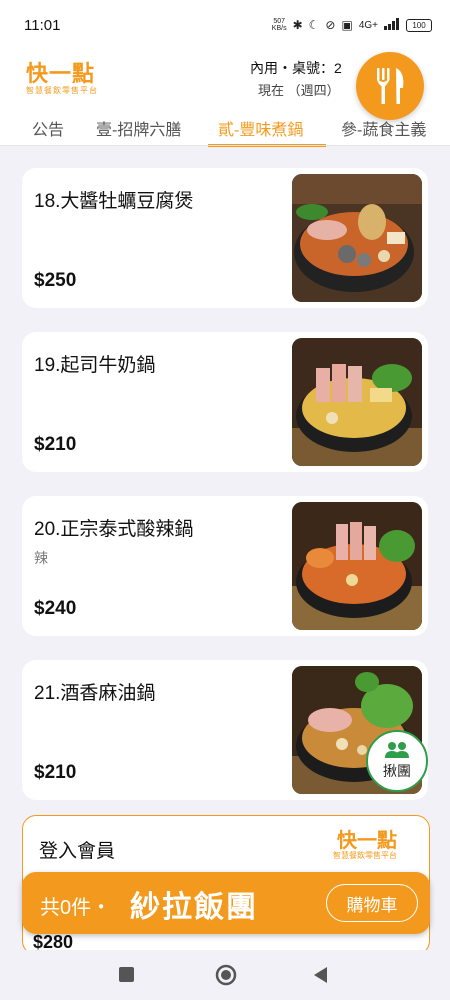 The height and width of the screenshot is (1000, 450). What do you see at coordinates (114, 201) in the screenshot?
I see `item-name: 18.大醬牡蠣豆腐煲` at bounding box center [114, 201].